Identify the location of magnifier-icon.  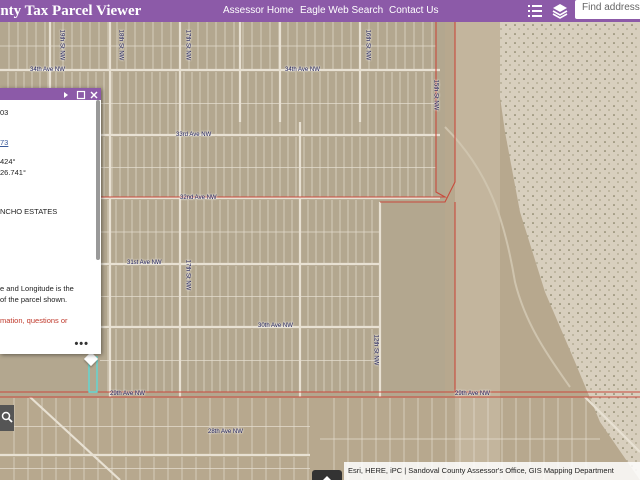
(7, 417).